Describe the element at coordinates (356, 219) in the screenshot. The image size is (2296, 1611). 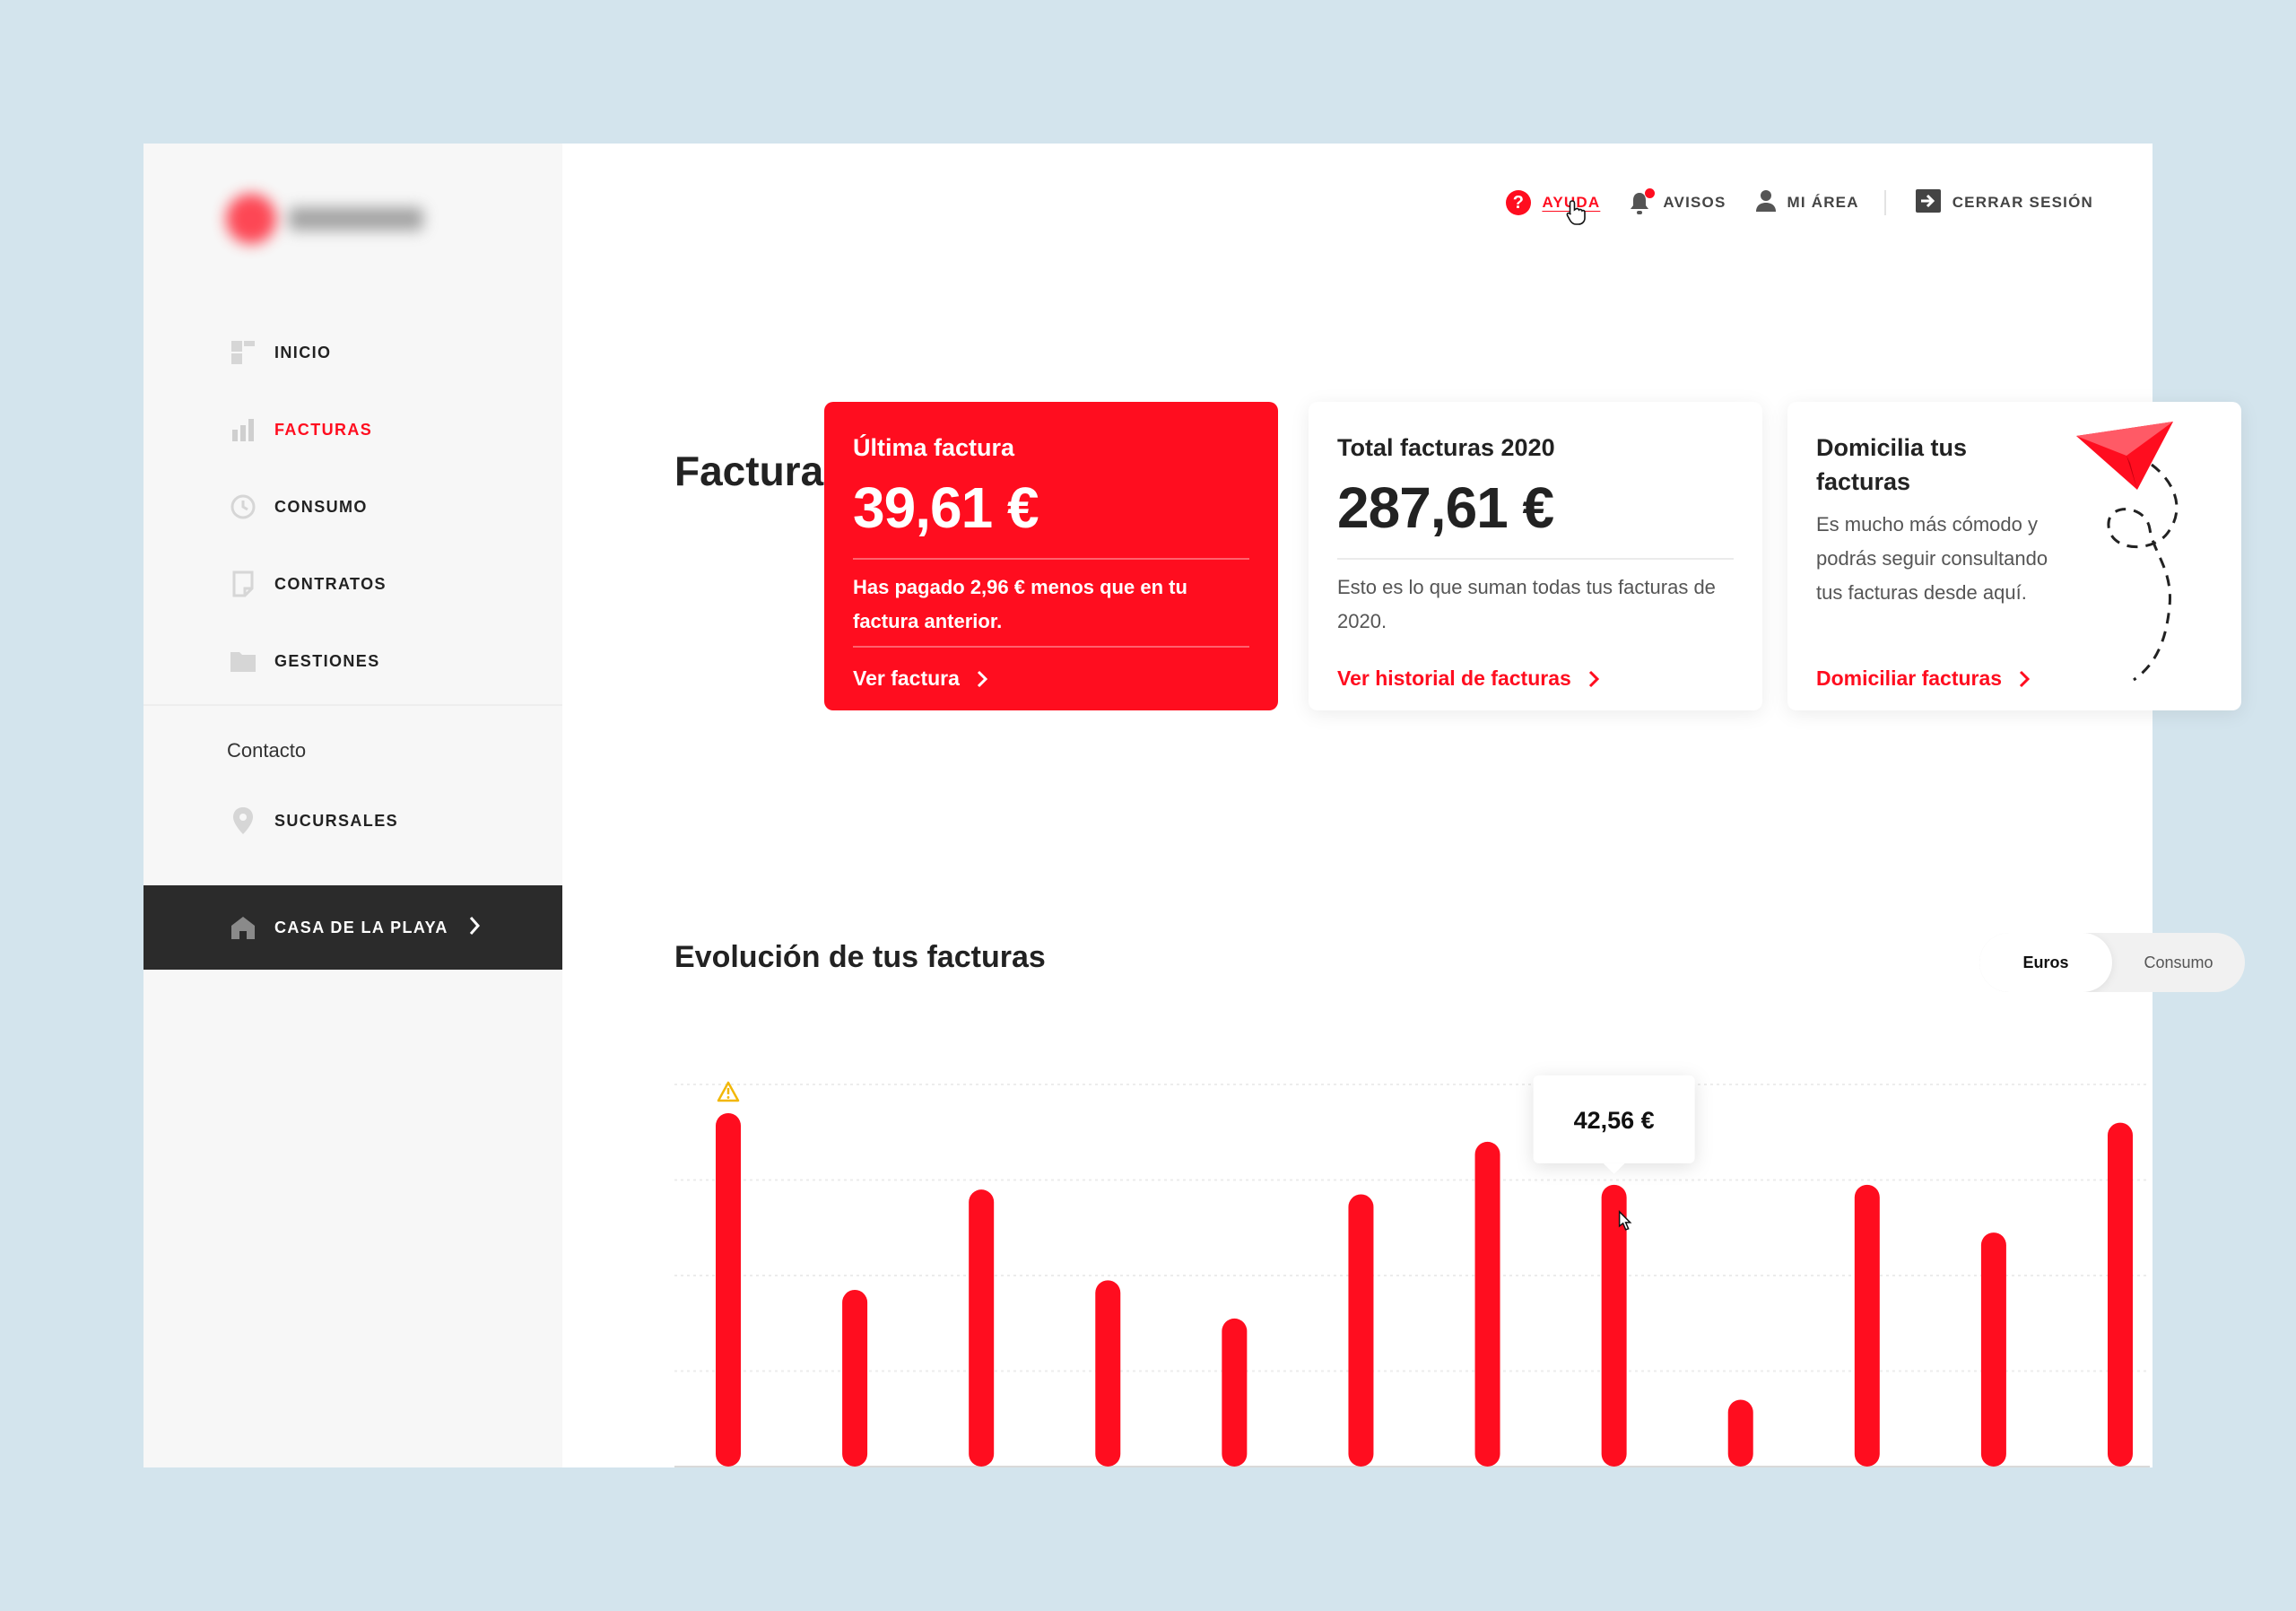
I see `logo-wordmark` at that location.